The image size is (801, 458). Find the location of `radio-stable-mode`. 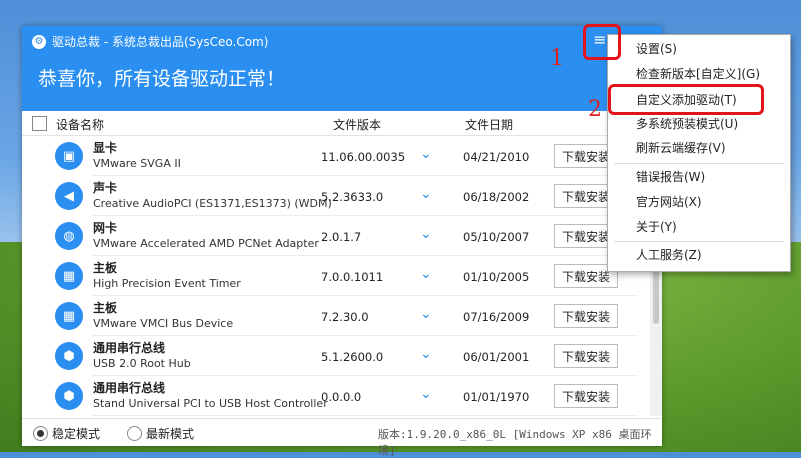

radio-stable-mode is located at coordinates (40, 433).